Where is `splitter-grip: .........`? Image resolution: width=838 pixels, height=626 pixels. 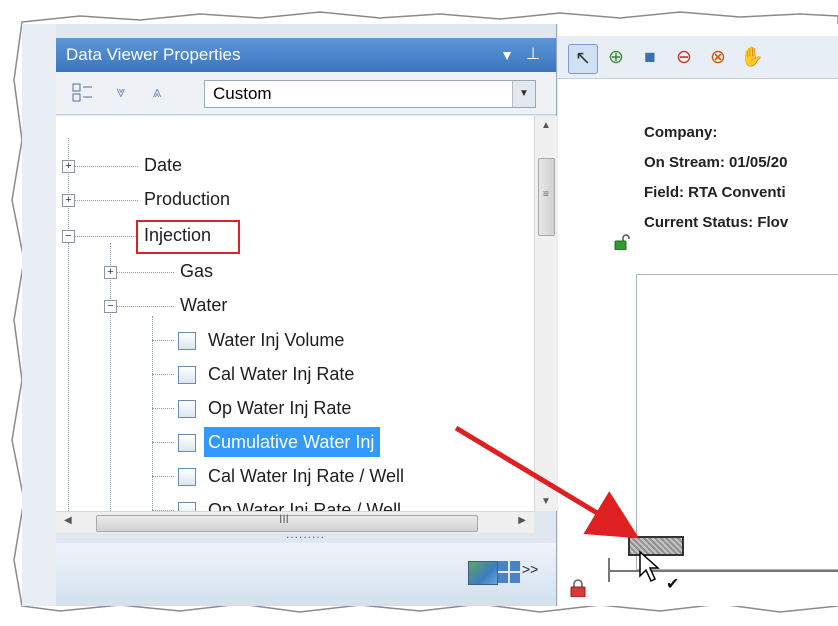
splitter-grip: ......... is located at coordinates (306, 534).